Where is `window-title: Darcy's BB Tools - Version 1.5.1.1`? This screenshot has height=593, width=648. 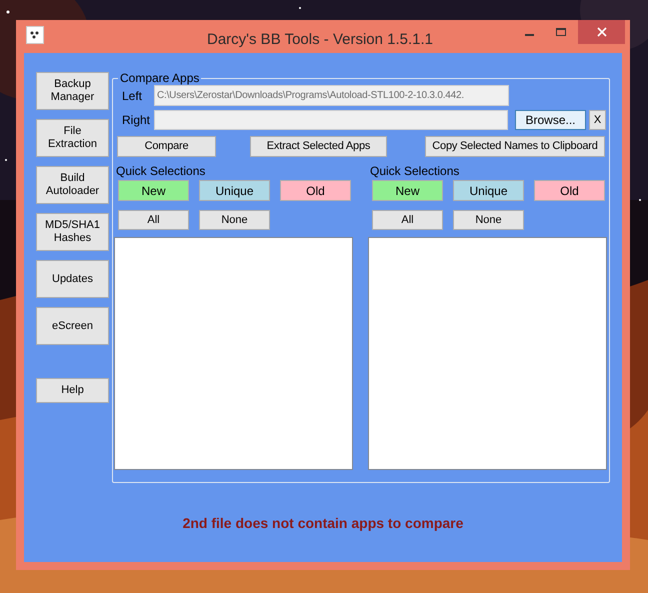
window-title: Darcy's BB Tools - Version 1.5.1.1 is located at coordinates (320, 40).